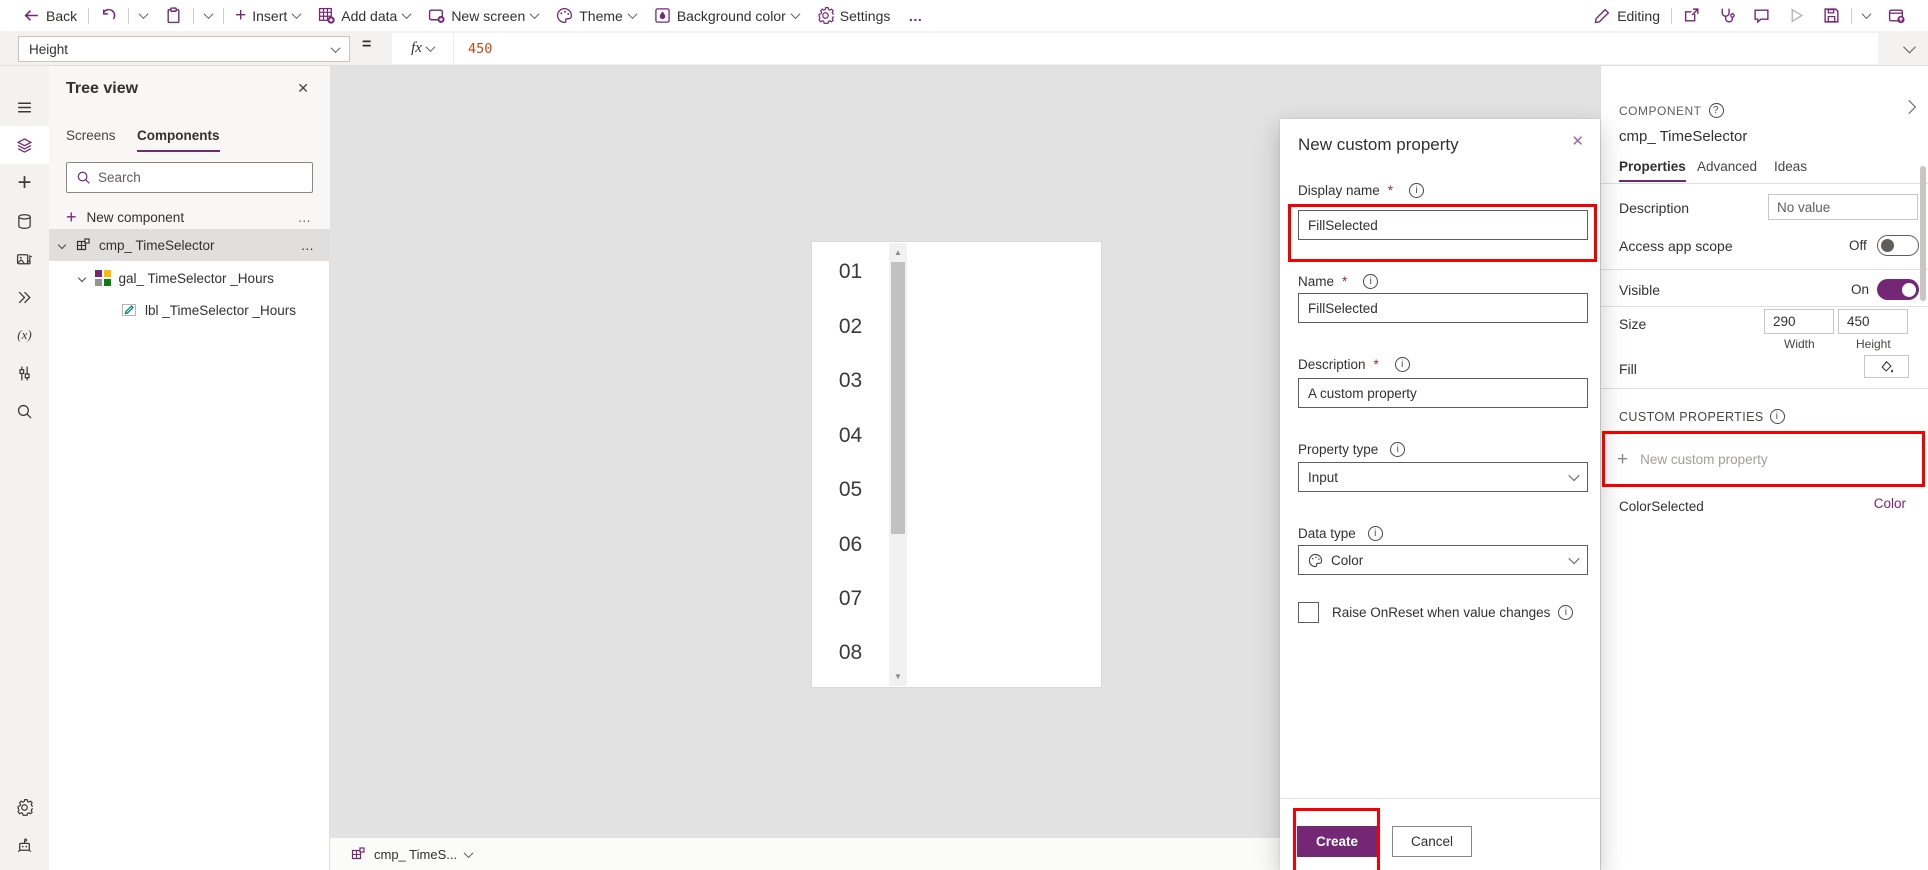 The image size is (1928, 870). What do you see at coordinates (850, 490) in the screenshot?
I see `gallery-hour-item: 05` at bounding box center [850, 490].